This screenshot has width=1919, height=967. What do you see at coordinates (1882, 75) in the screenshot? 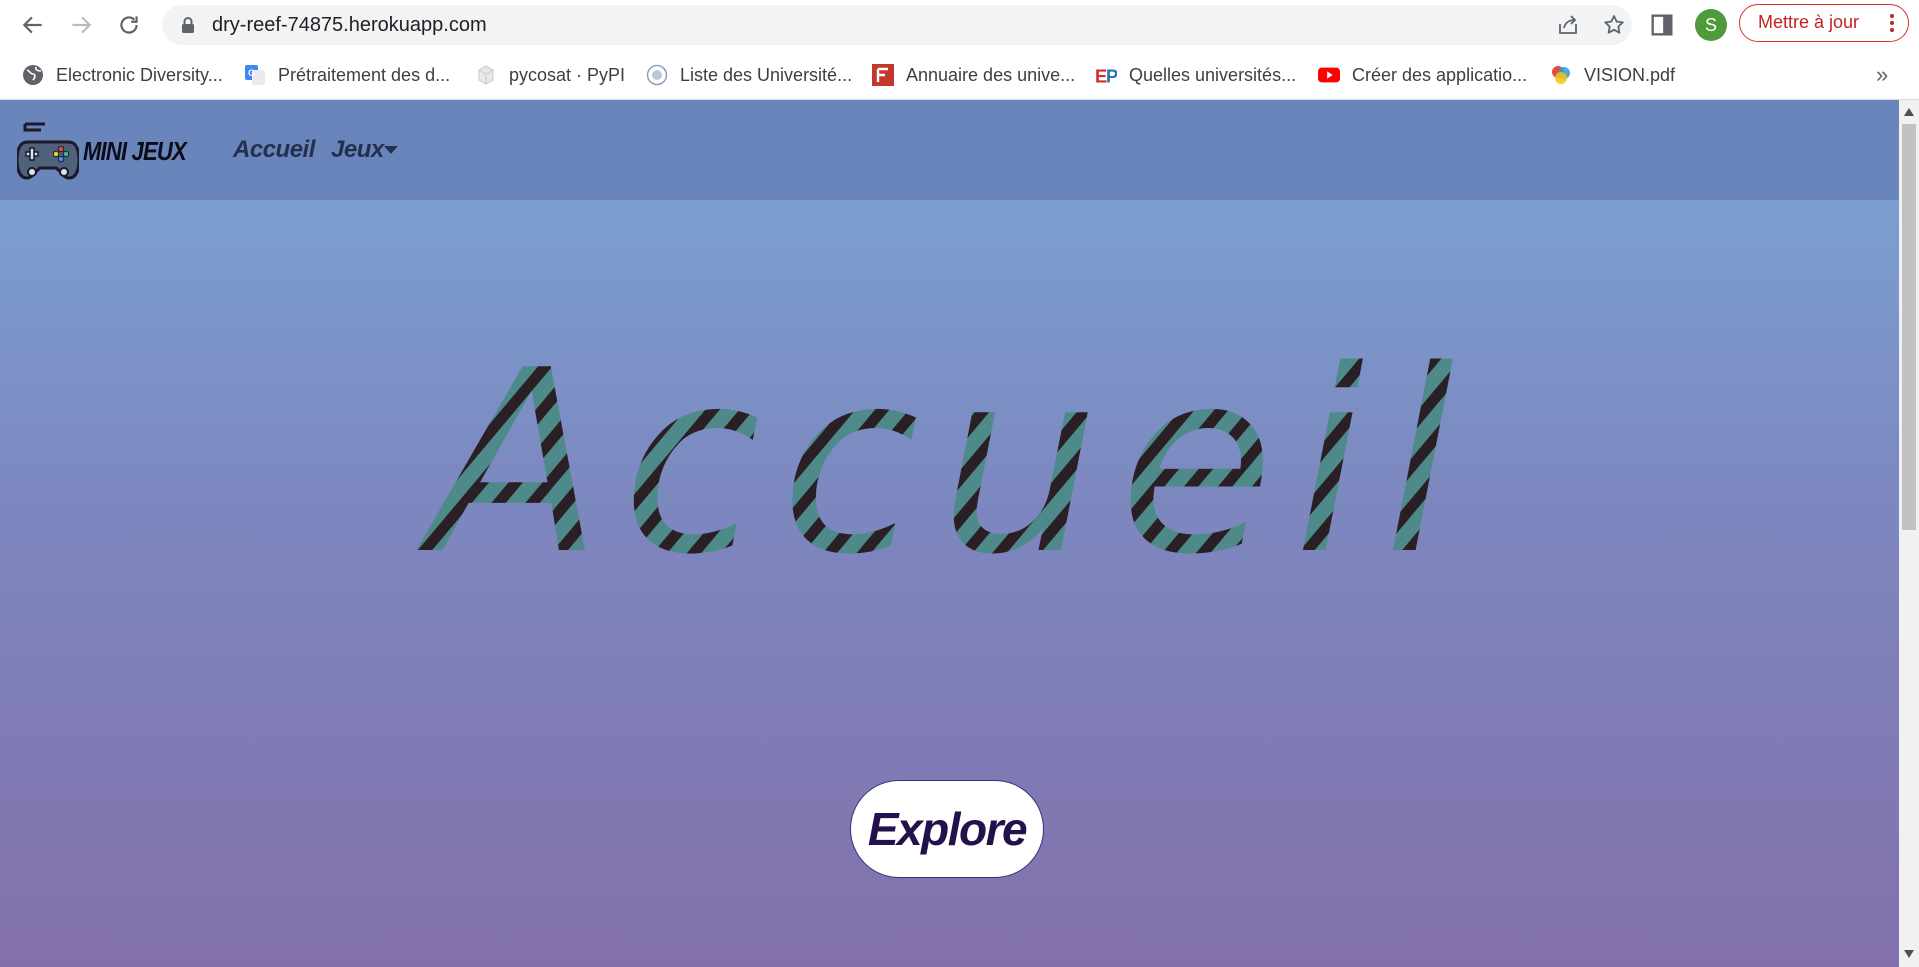
I see `more-bookmarks-button: »` at bounding box center [1882, 75].